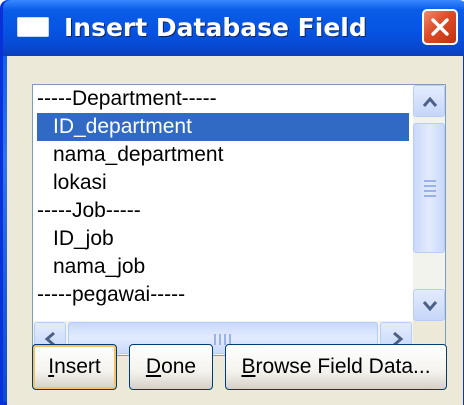 The image size is (464, 405). Describe the element at coordinates (74, 367) in the screenshot. I see `insert-button: Insert` at that location.